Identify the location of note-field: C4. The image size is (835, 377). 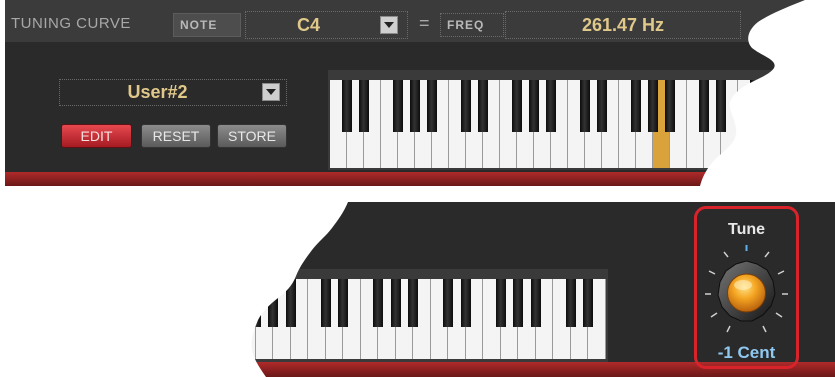
(326, 25).